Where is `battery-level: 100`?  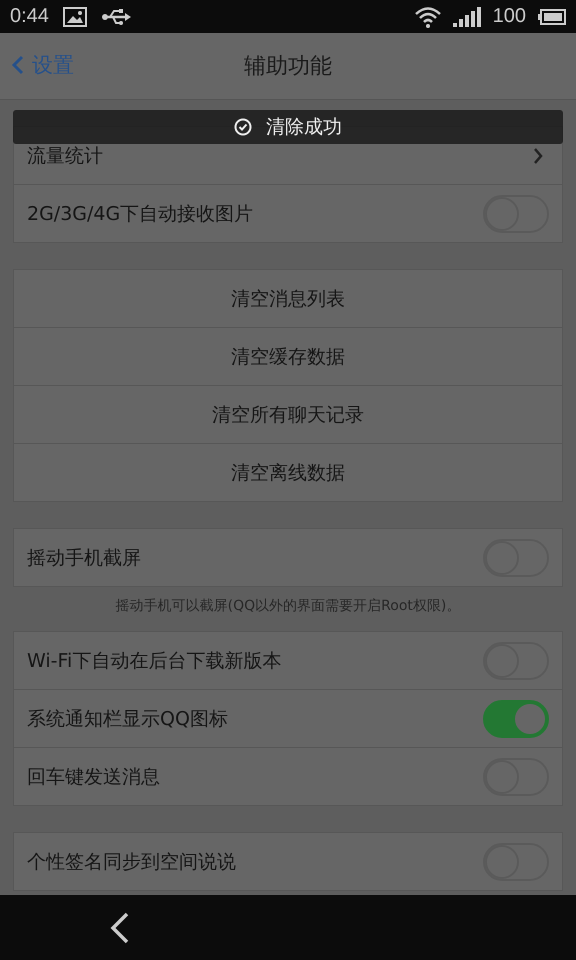 battery-level: 100 is located at coordinates (509, 16).